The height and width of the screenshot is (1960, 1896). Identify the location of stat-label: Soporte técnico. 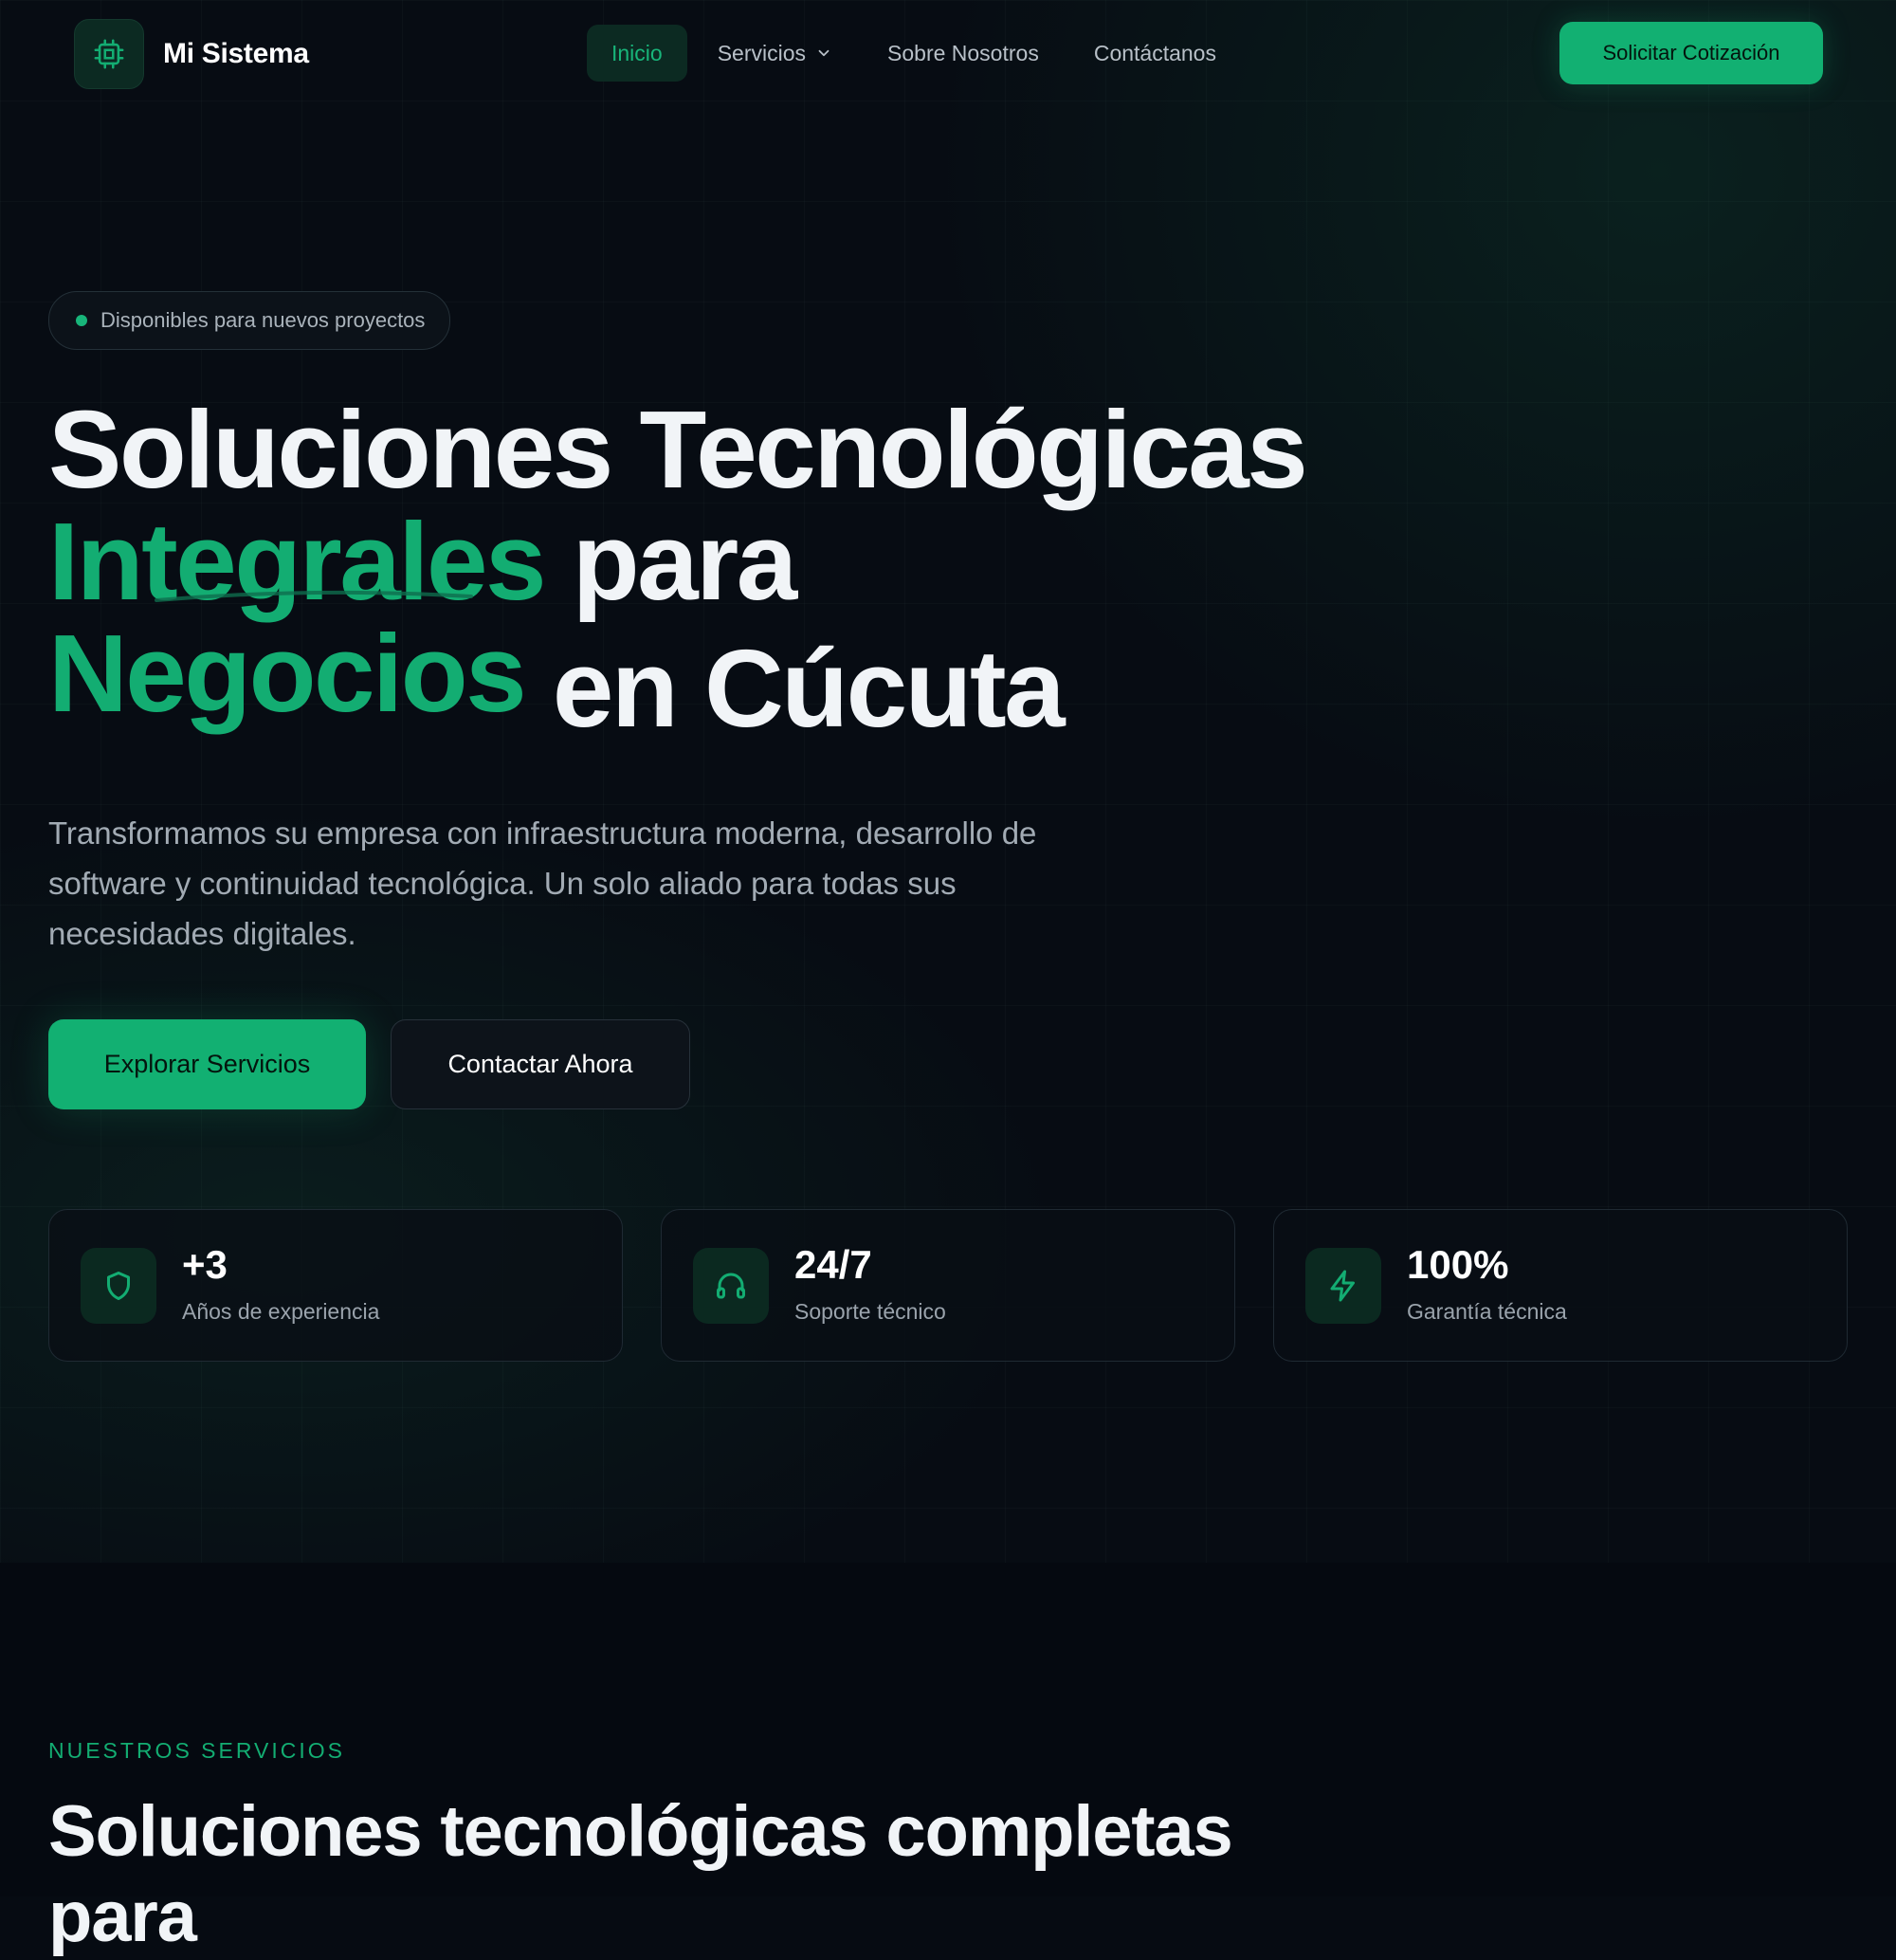
(870, 1311).